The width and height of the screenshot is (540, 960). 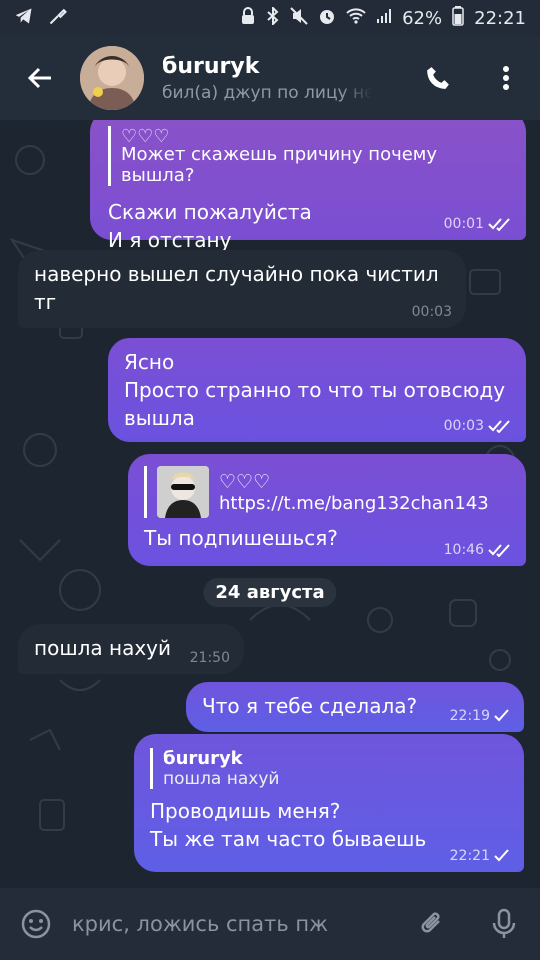 I want to click on message-meta: 10:46, so click(x=478, y=550).